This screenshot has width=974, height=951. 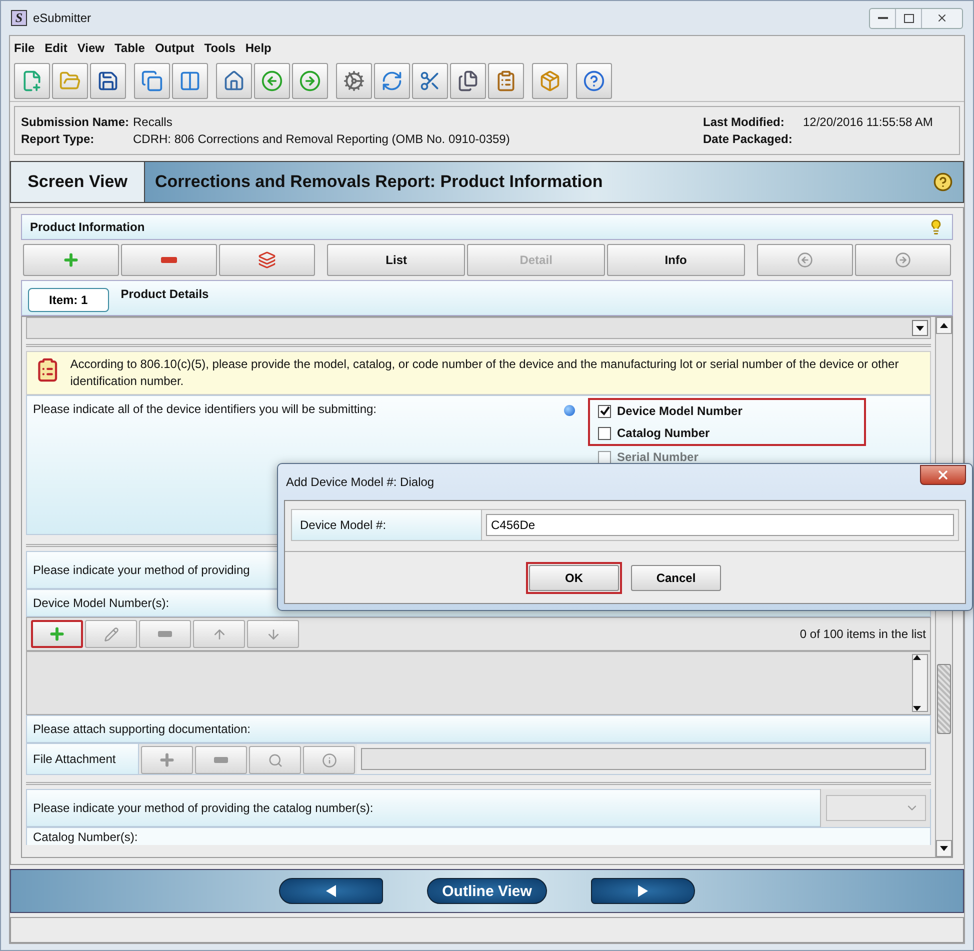 What do you see at coordinates (863, 634) in the screenshot?
I see `item-count: 0 of 100 items in the list` at bounding box center [863, 634].